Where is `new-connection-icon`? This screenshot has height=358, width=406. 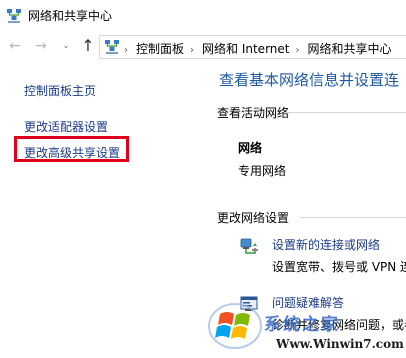 new-connection-icon is located at coordinates (249, 247).